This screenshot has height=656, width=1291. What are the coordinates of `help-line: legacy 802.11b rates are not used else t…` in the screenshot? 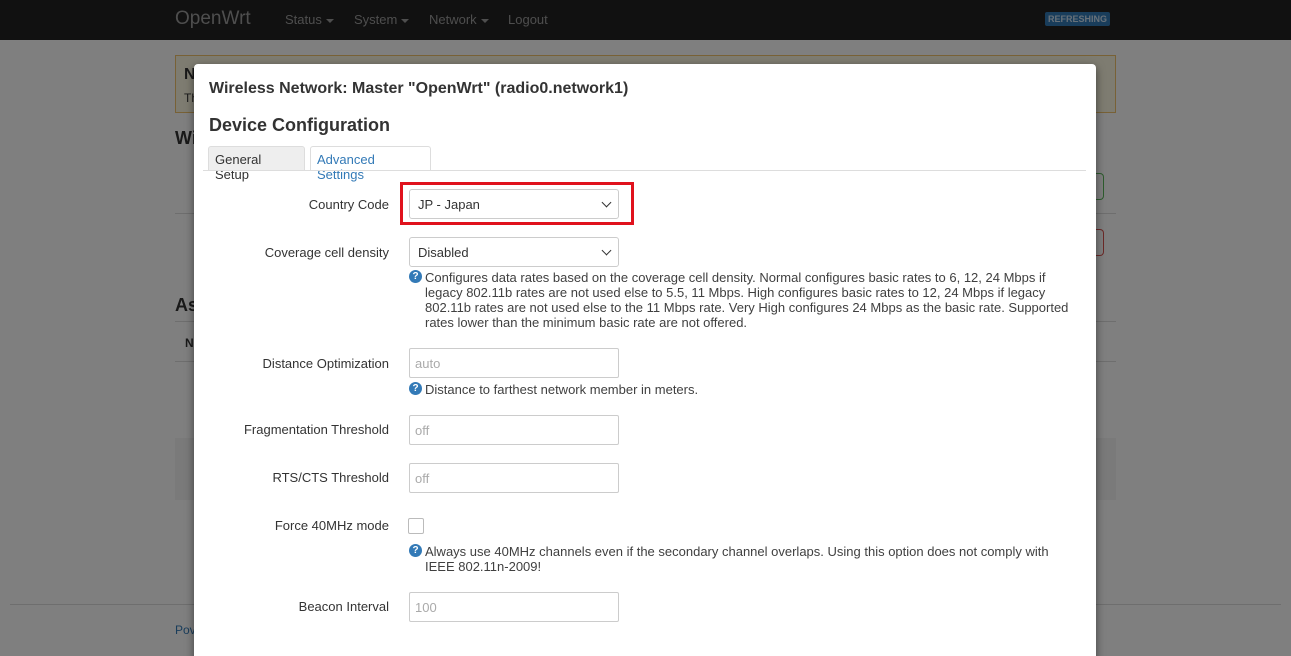 It's located at (735, 292).